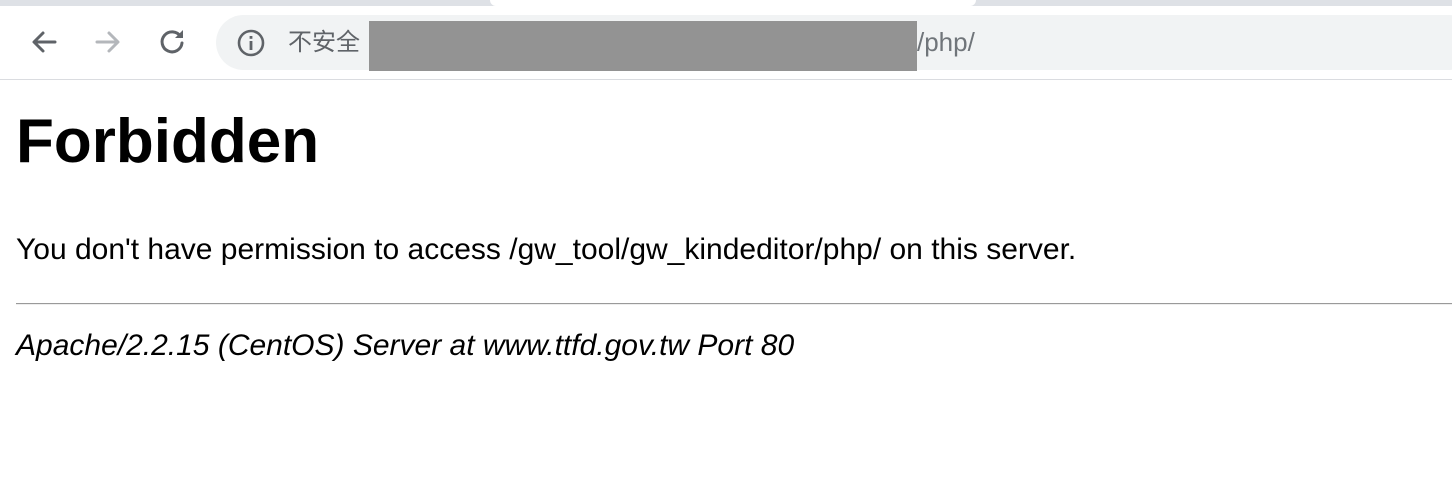 Image resolution: width=1452 pixels, height=504 pixels. I want to click on back-arrow-icon, so click(44, 42).